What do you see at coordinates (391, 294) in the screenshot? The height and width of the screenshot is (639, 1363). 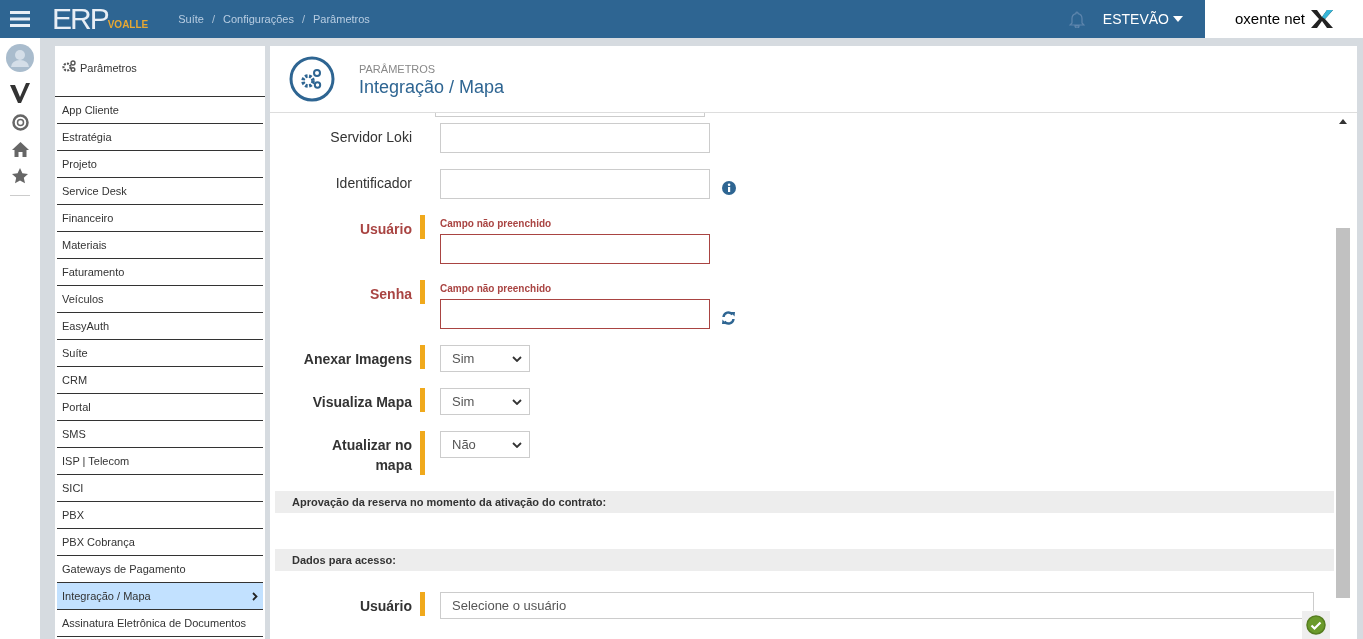 I see `field-label: Senha` at bounding box center [391, 294].